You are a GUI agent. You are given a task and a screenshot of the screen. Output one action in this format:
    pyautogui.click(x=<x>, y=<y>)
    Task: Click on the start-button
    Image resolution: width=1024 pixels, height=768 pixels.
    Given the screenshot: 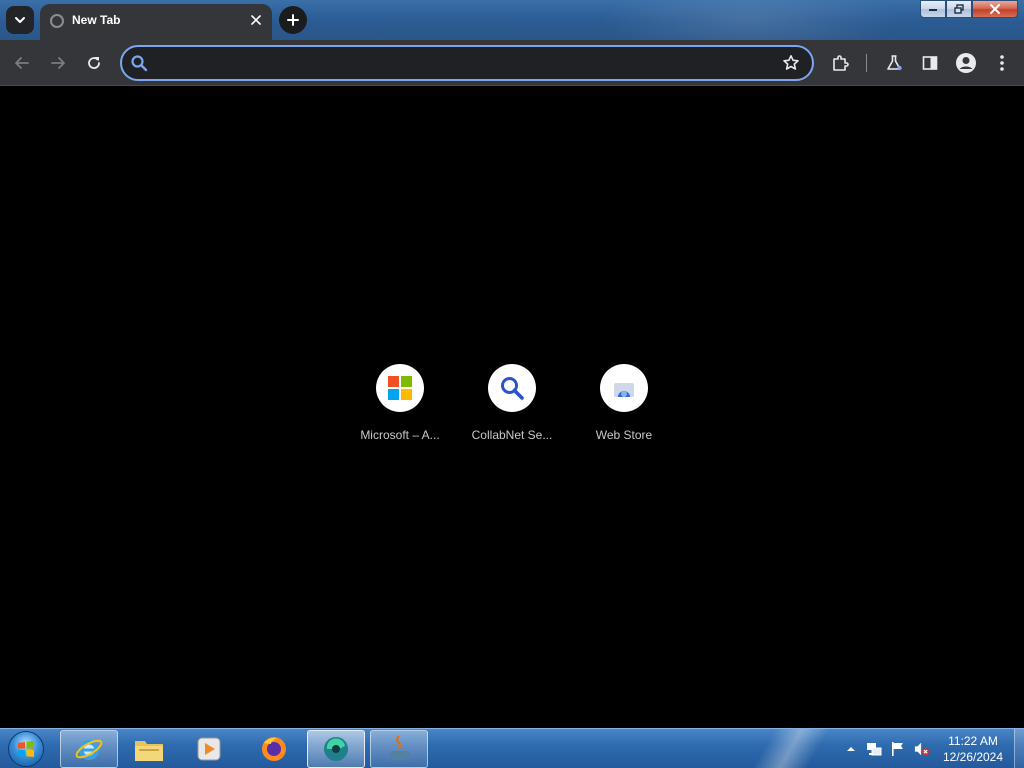 What is the action you would take?
    pyautogui.click(x=26, y=749)
    